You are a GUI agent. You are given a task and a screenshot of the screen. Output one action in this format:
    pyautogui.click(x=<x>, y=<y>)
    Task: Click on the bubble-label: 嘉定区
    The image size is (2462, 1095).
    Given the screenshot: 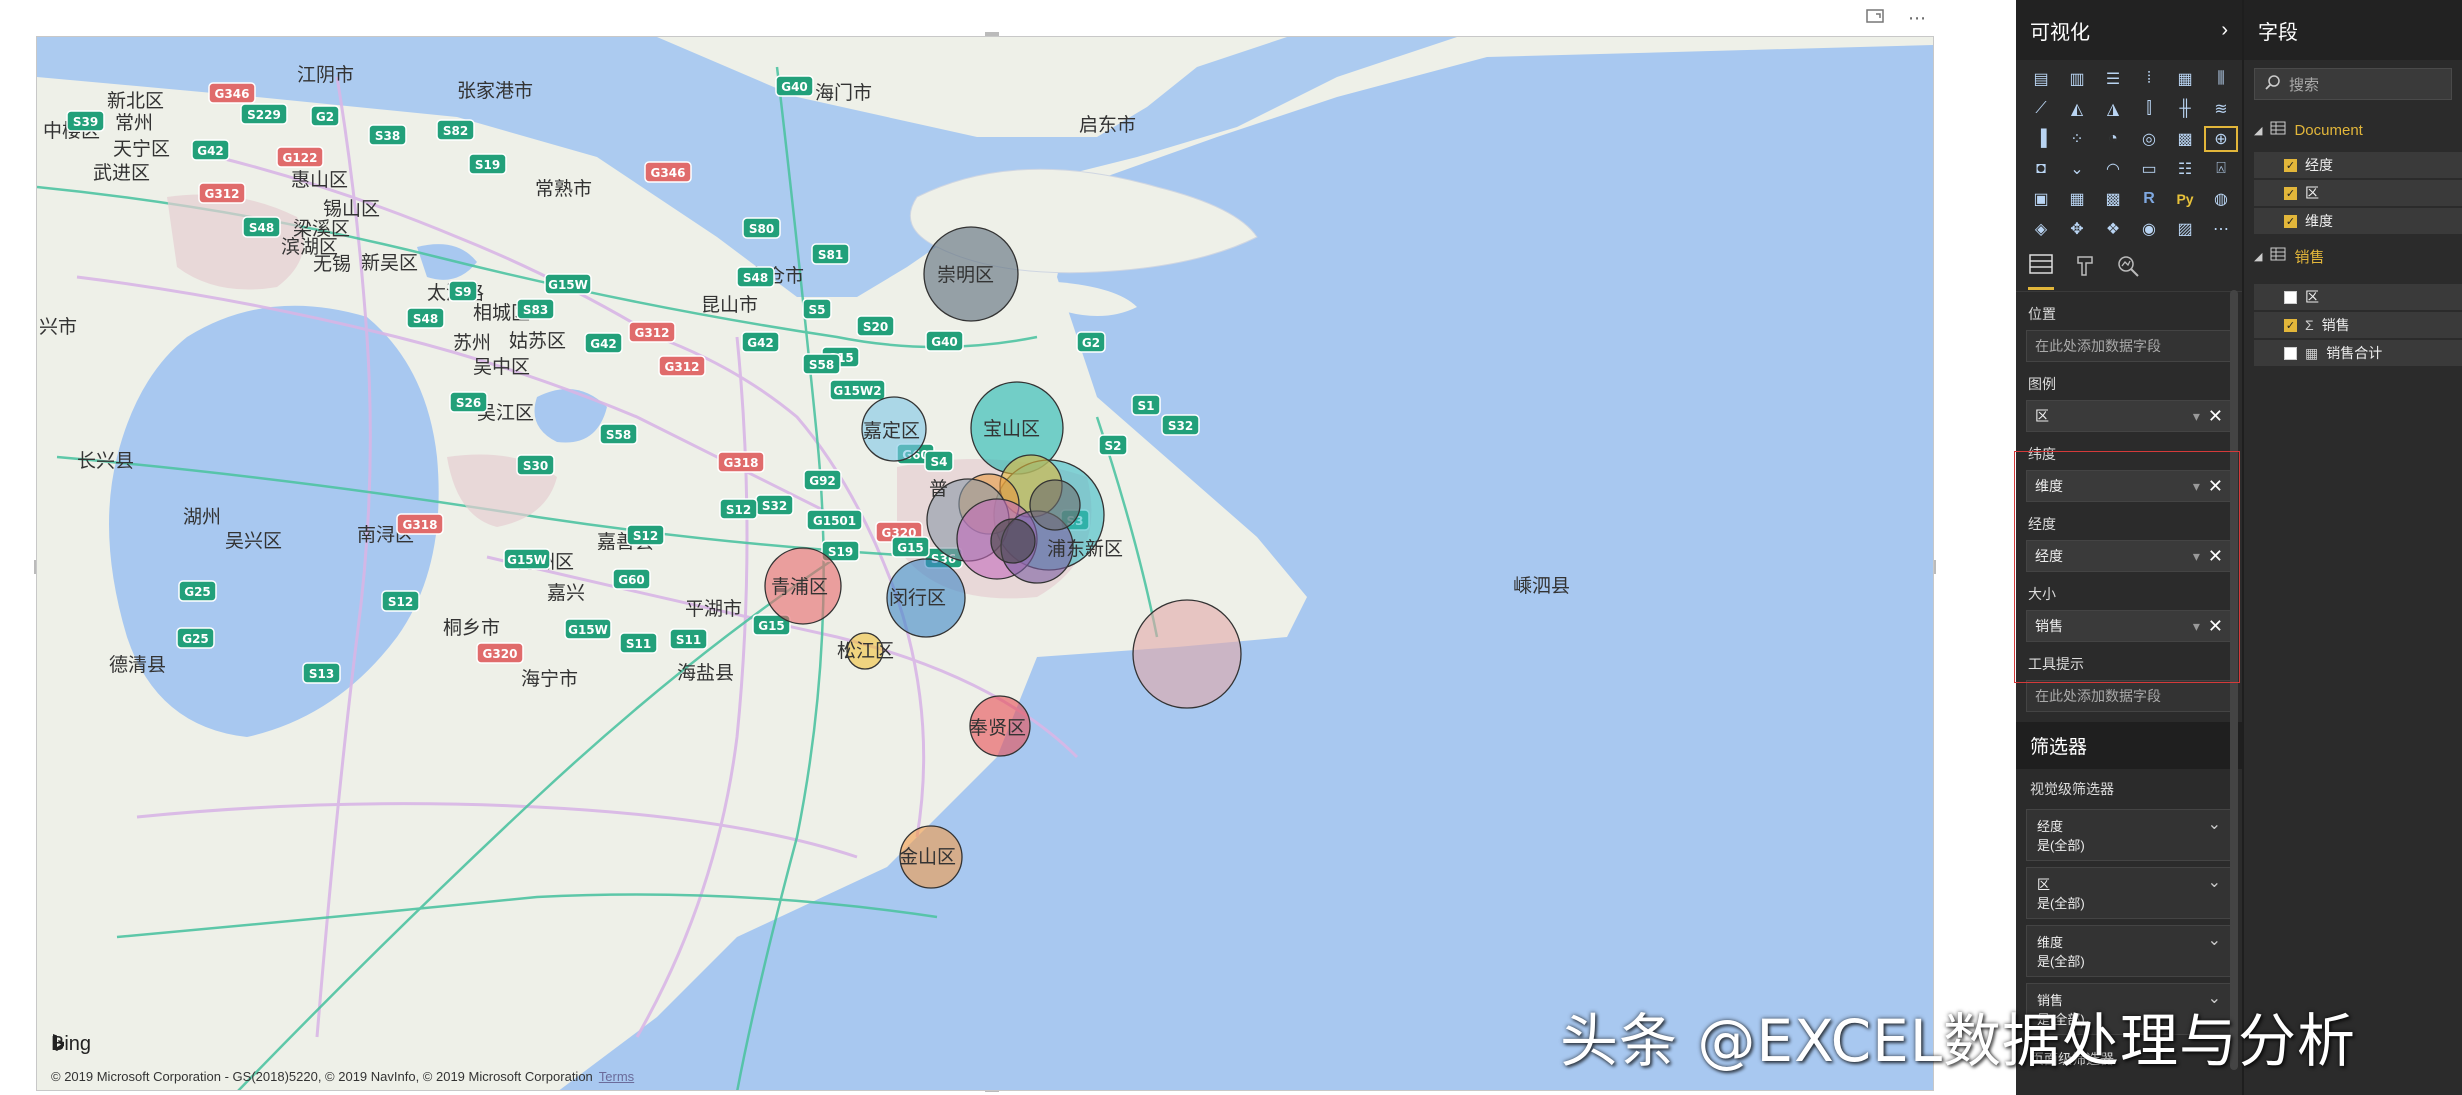 What is the action you would take?
    pyautogui.click(x=891, y=431)
    